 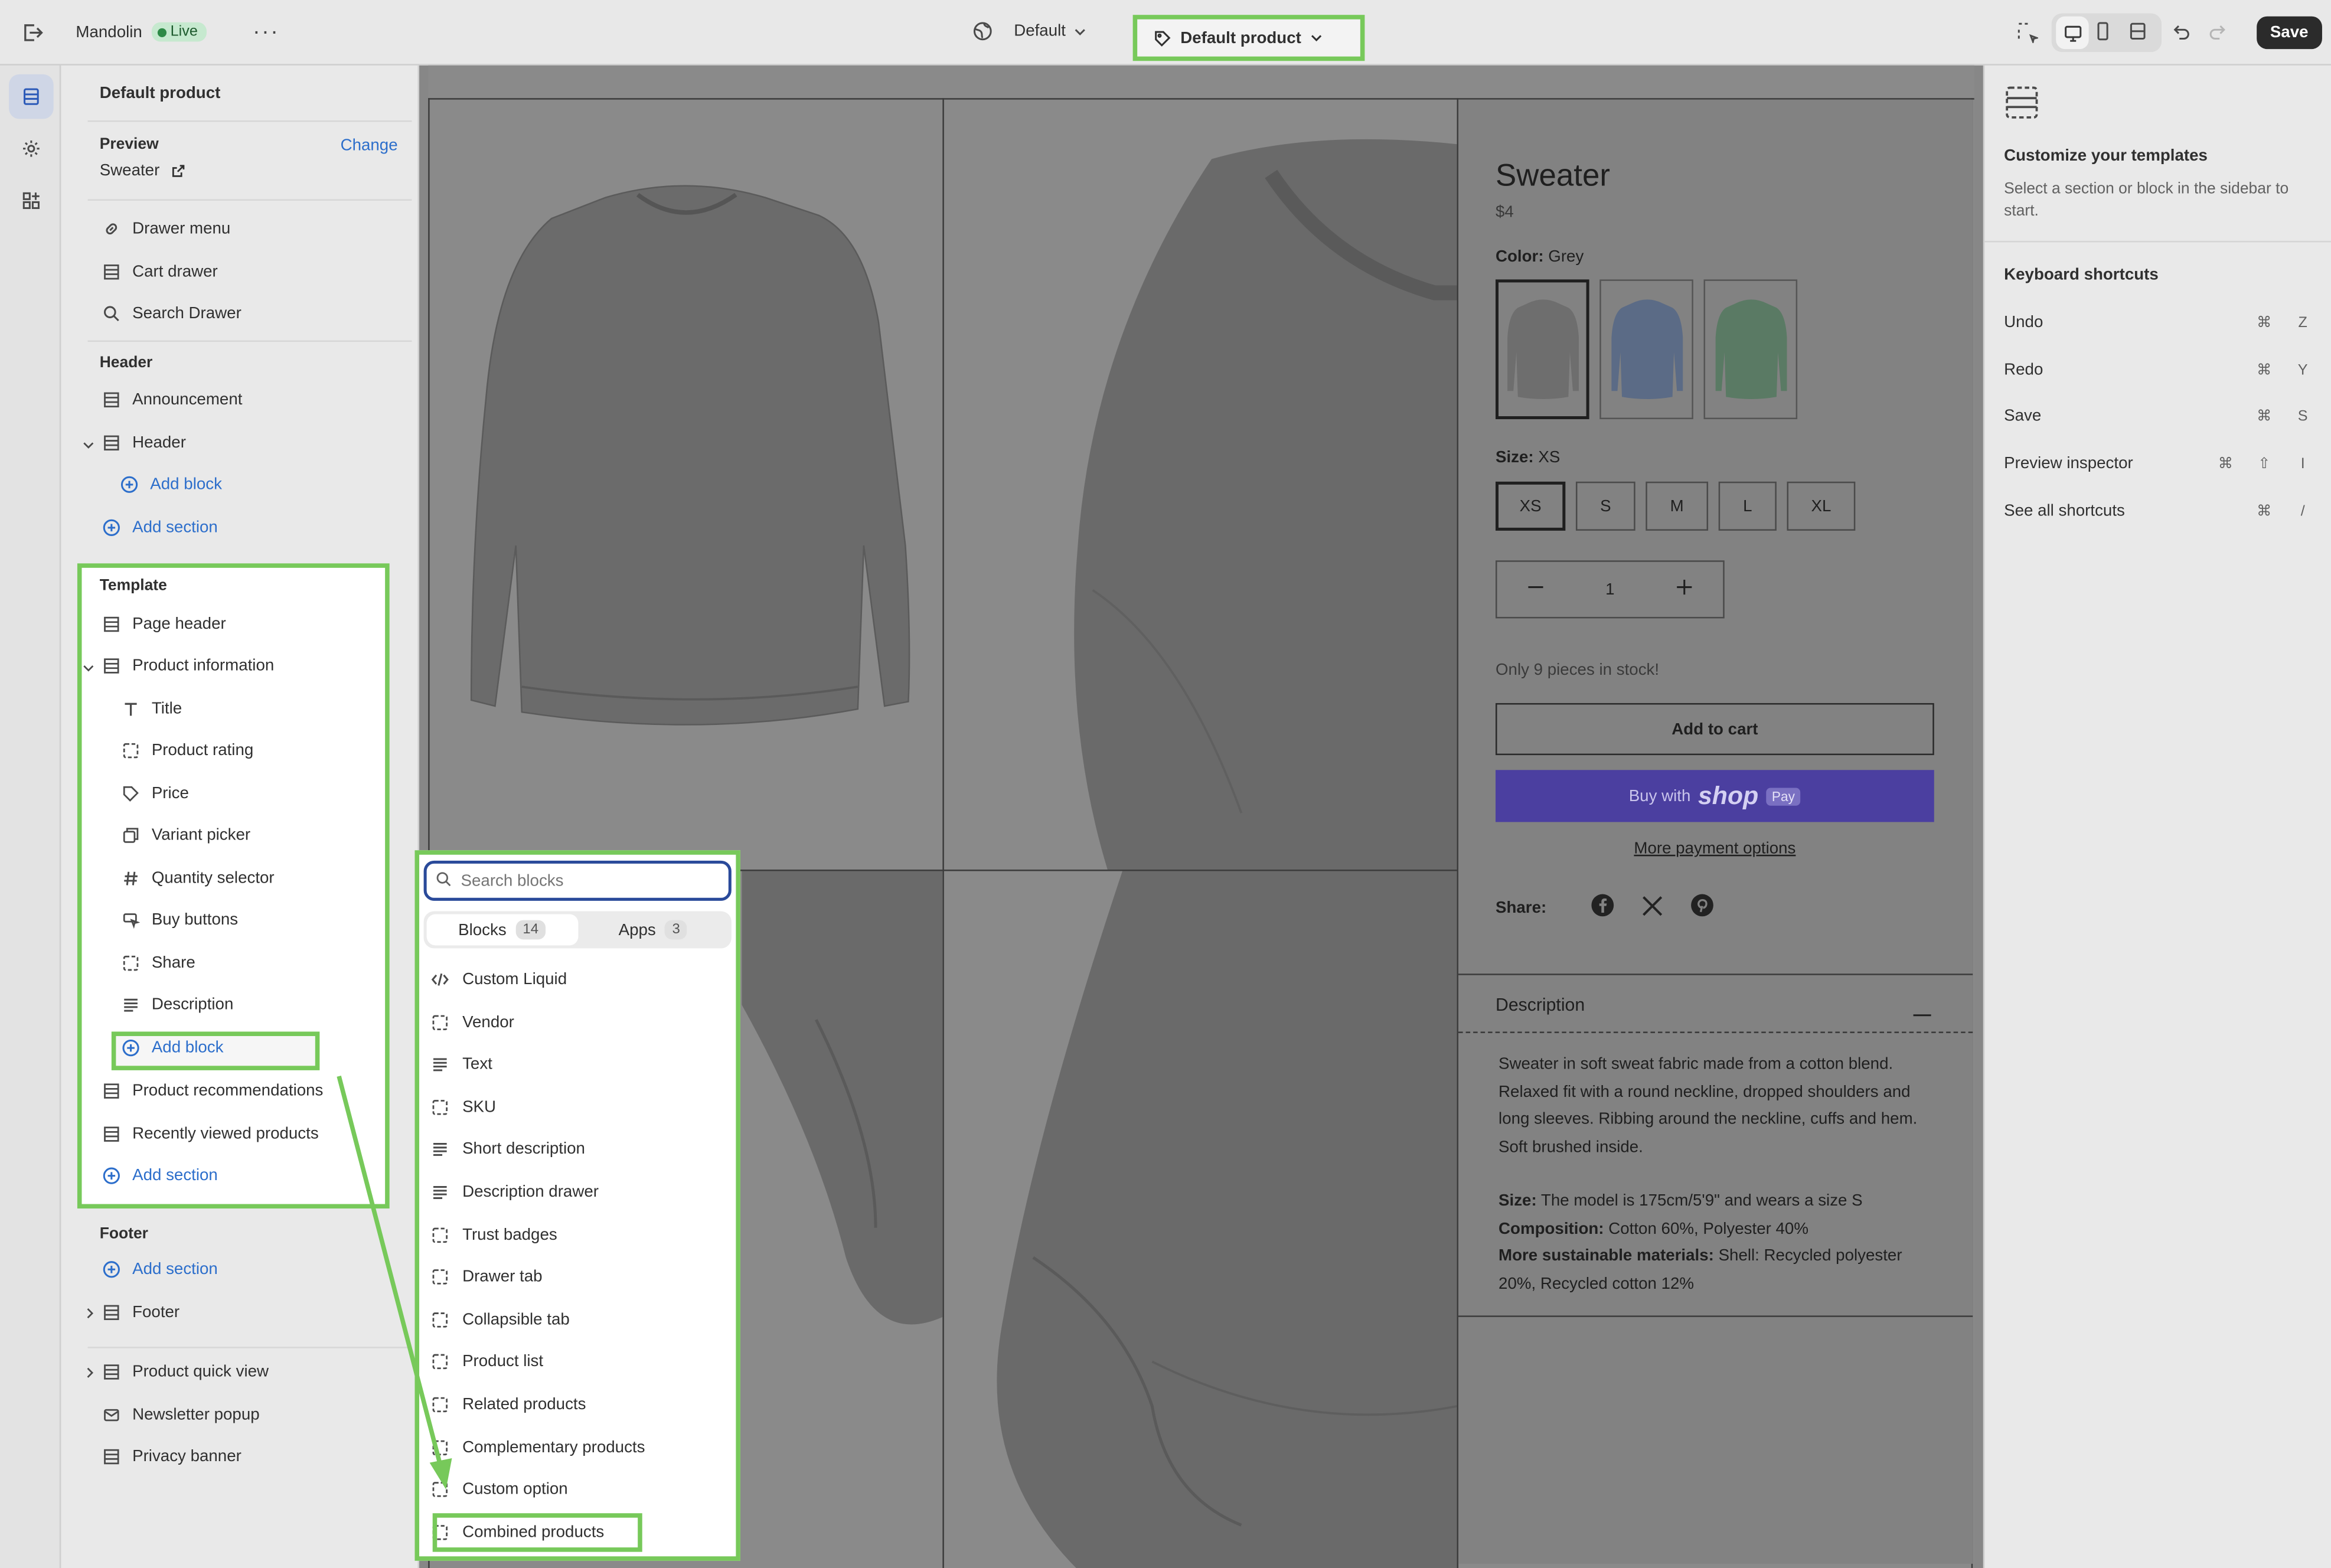 I want to click on block-item-product-rating: Product rating, so click(x=187, y=750).